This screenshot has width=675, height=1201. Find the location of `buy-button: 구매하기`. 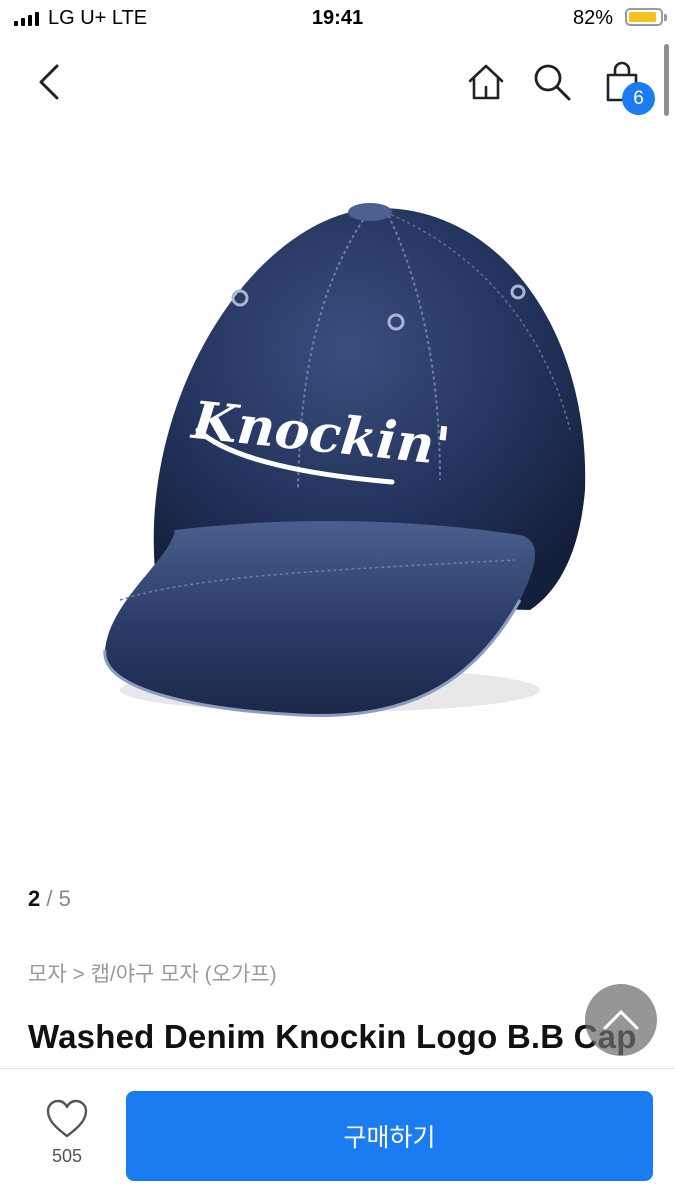

buy-button: 구매하기 is located at coordinates (389, 1136).